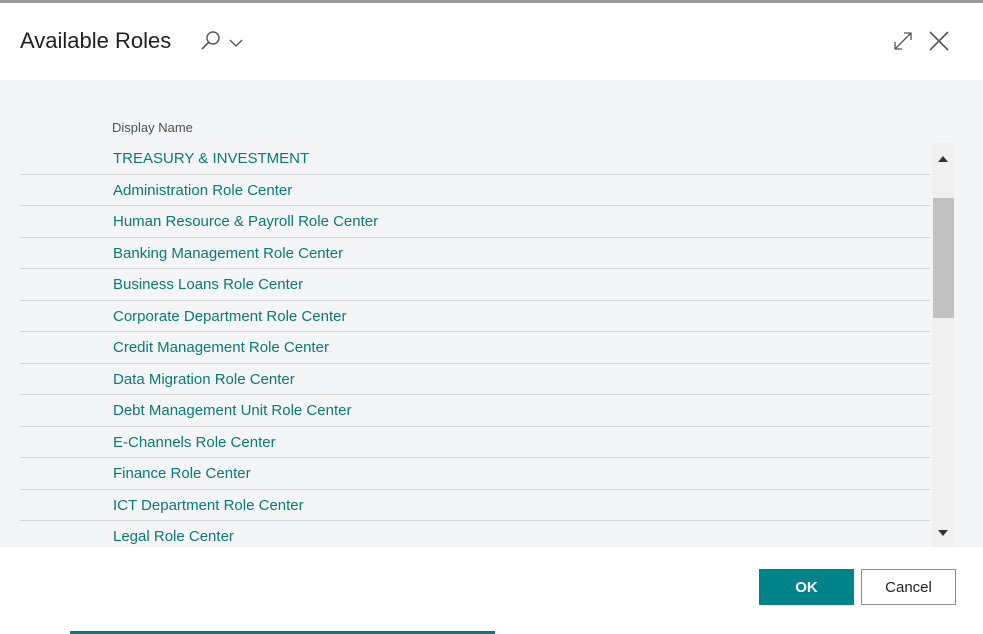 This screenshot has width=983, height=634. Describe the element at coordinates (943, 258) in the screenshot. I see `scroll-thumb` at that location.